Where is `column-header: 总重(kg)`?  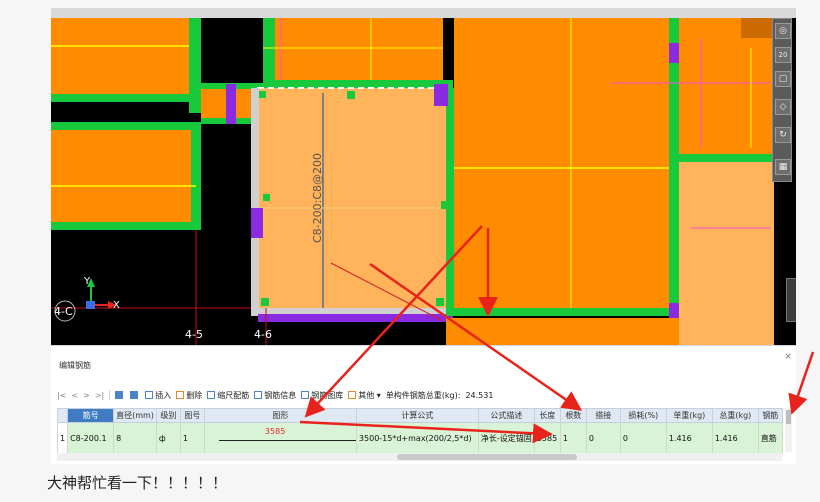 column-header: 总重(kg) is located at coordinates (735, 415).